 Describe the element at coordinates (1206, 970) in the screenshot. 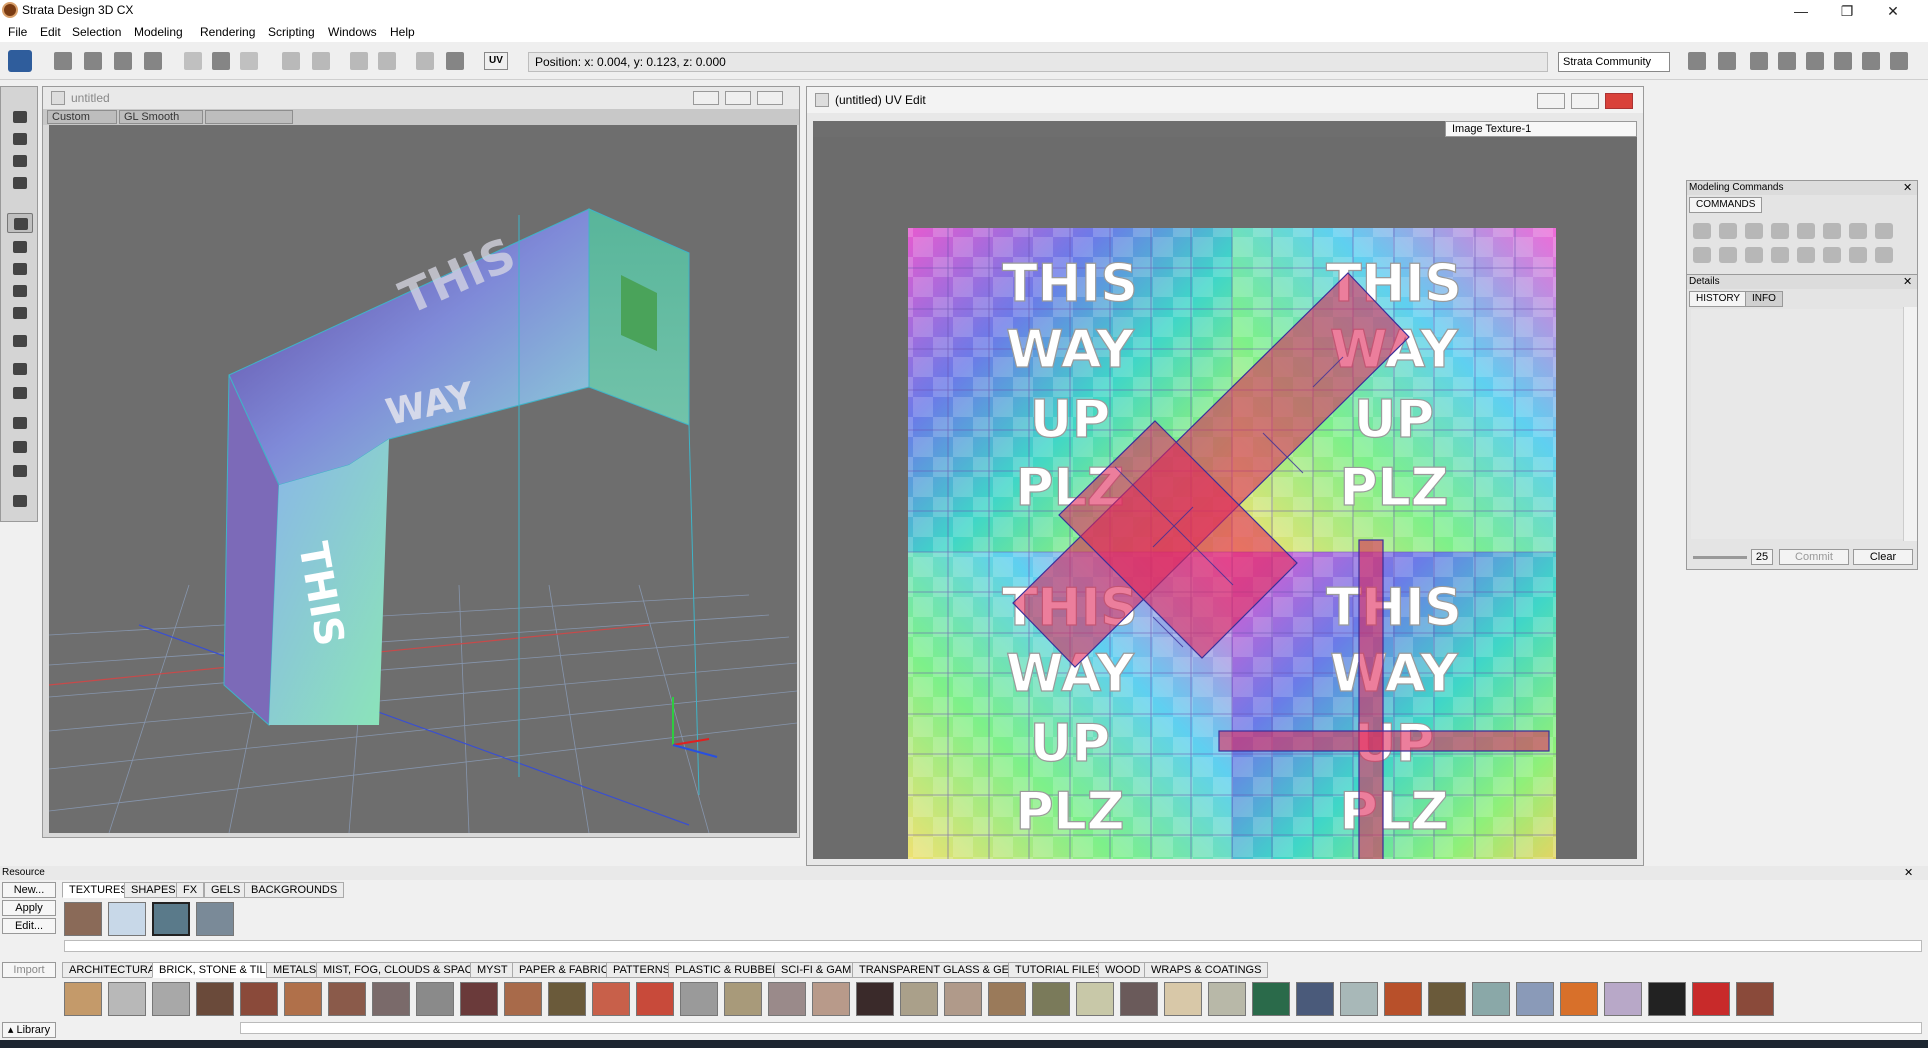

I see `tab-wraps-coatings: WRAPS & COATINGS` at that location.